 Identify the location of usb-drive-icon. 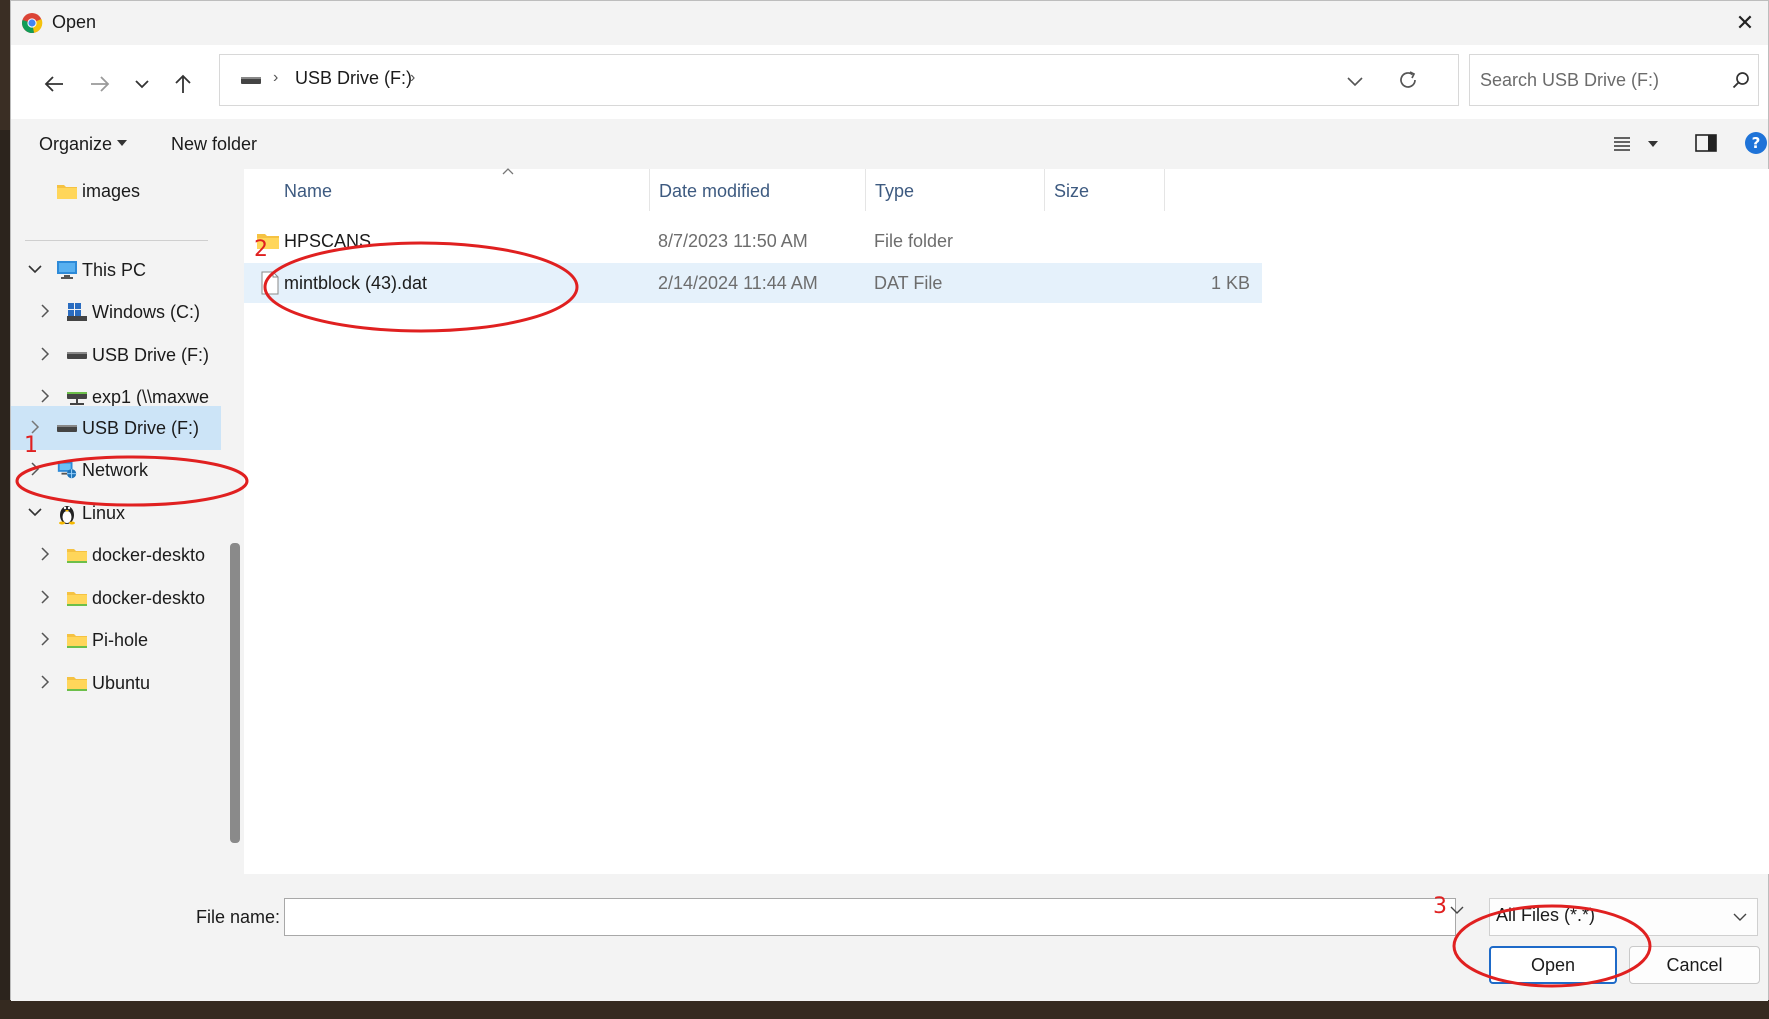
(251, 80).